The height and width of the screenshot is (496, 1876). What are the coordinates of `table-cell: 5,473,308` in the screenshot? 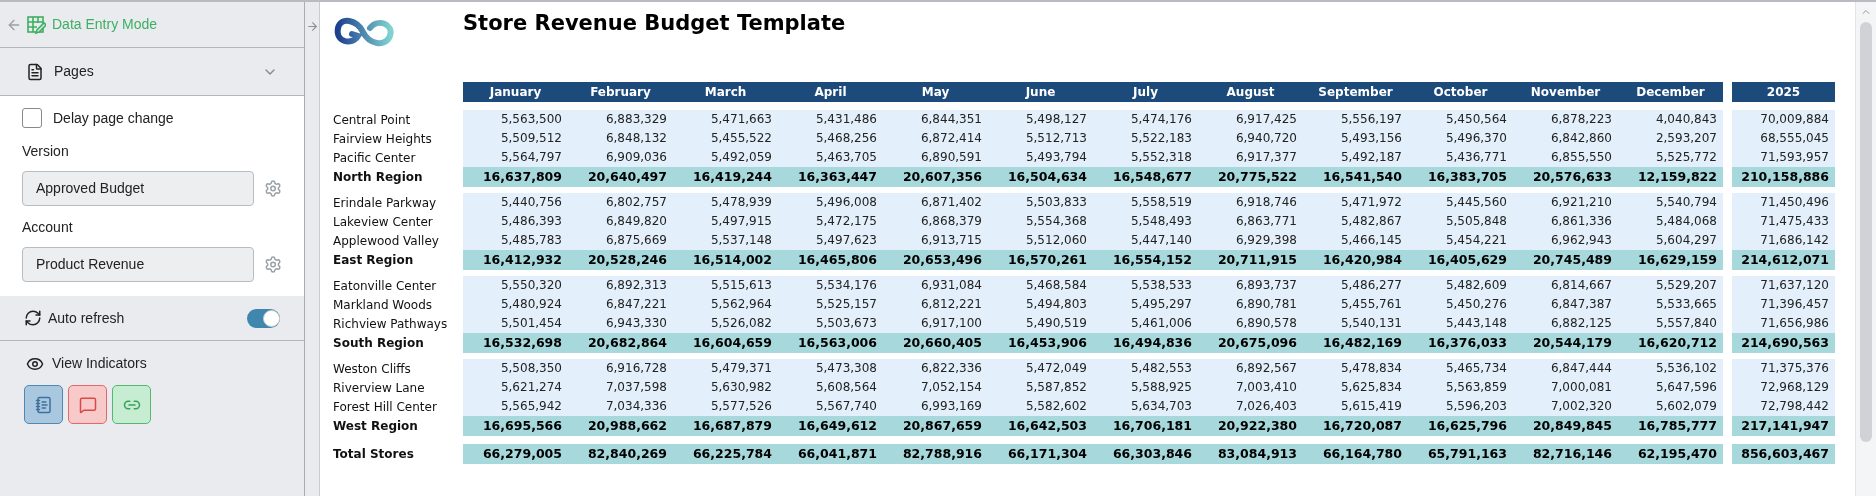 It's located at (830, 368).